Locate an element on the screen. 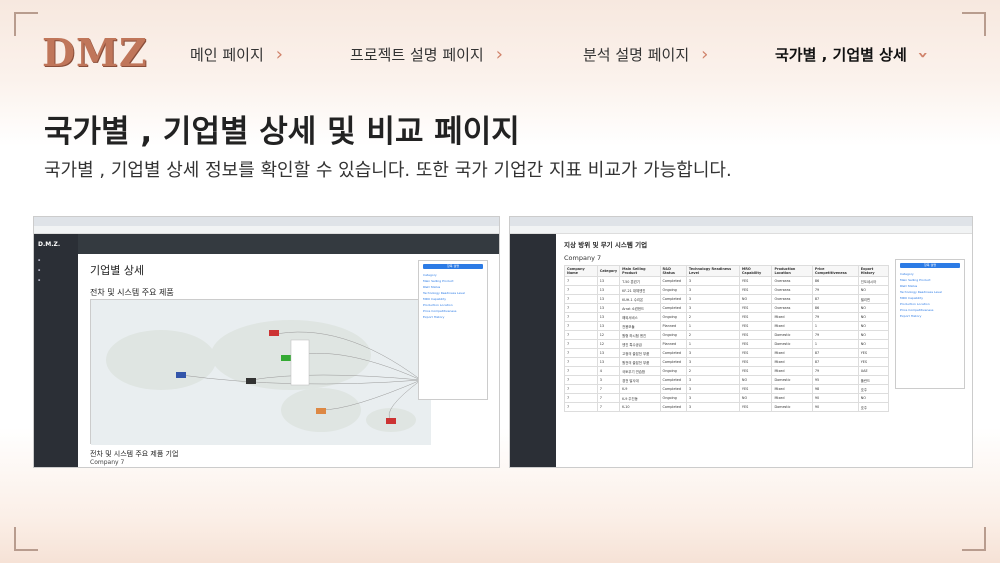  page-title: 국가별 , 기업별 상세 및 비교 페이지 is located at coordinates (282, 132).